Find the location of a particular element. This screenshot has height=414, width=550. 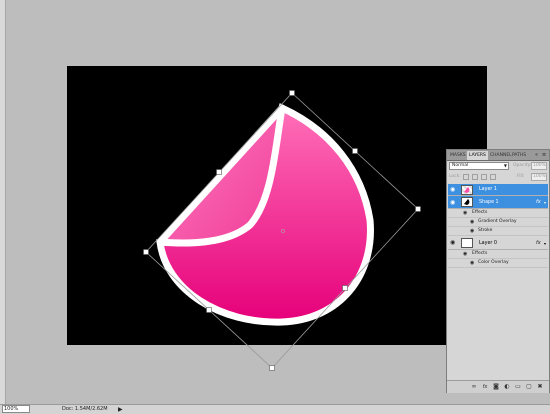

effect-name: Gradient Overlay is located at coordinates (497, 221).